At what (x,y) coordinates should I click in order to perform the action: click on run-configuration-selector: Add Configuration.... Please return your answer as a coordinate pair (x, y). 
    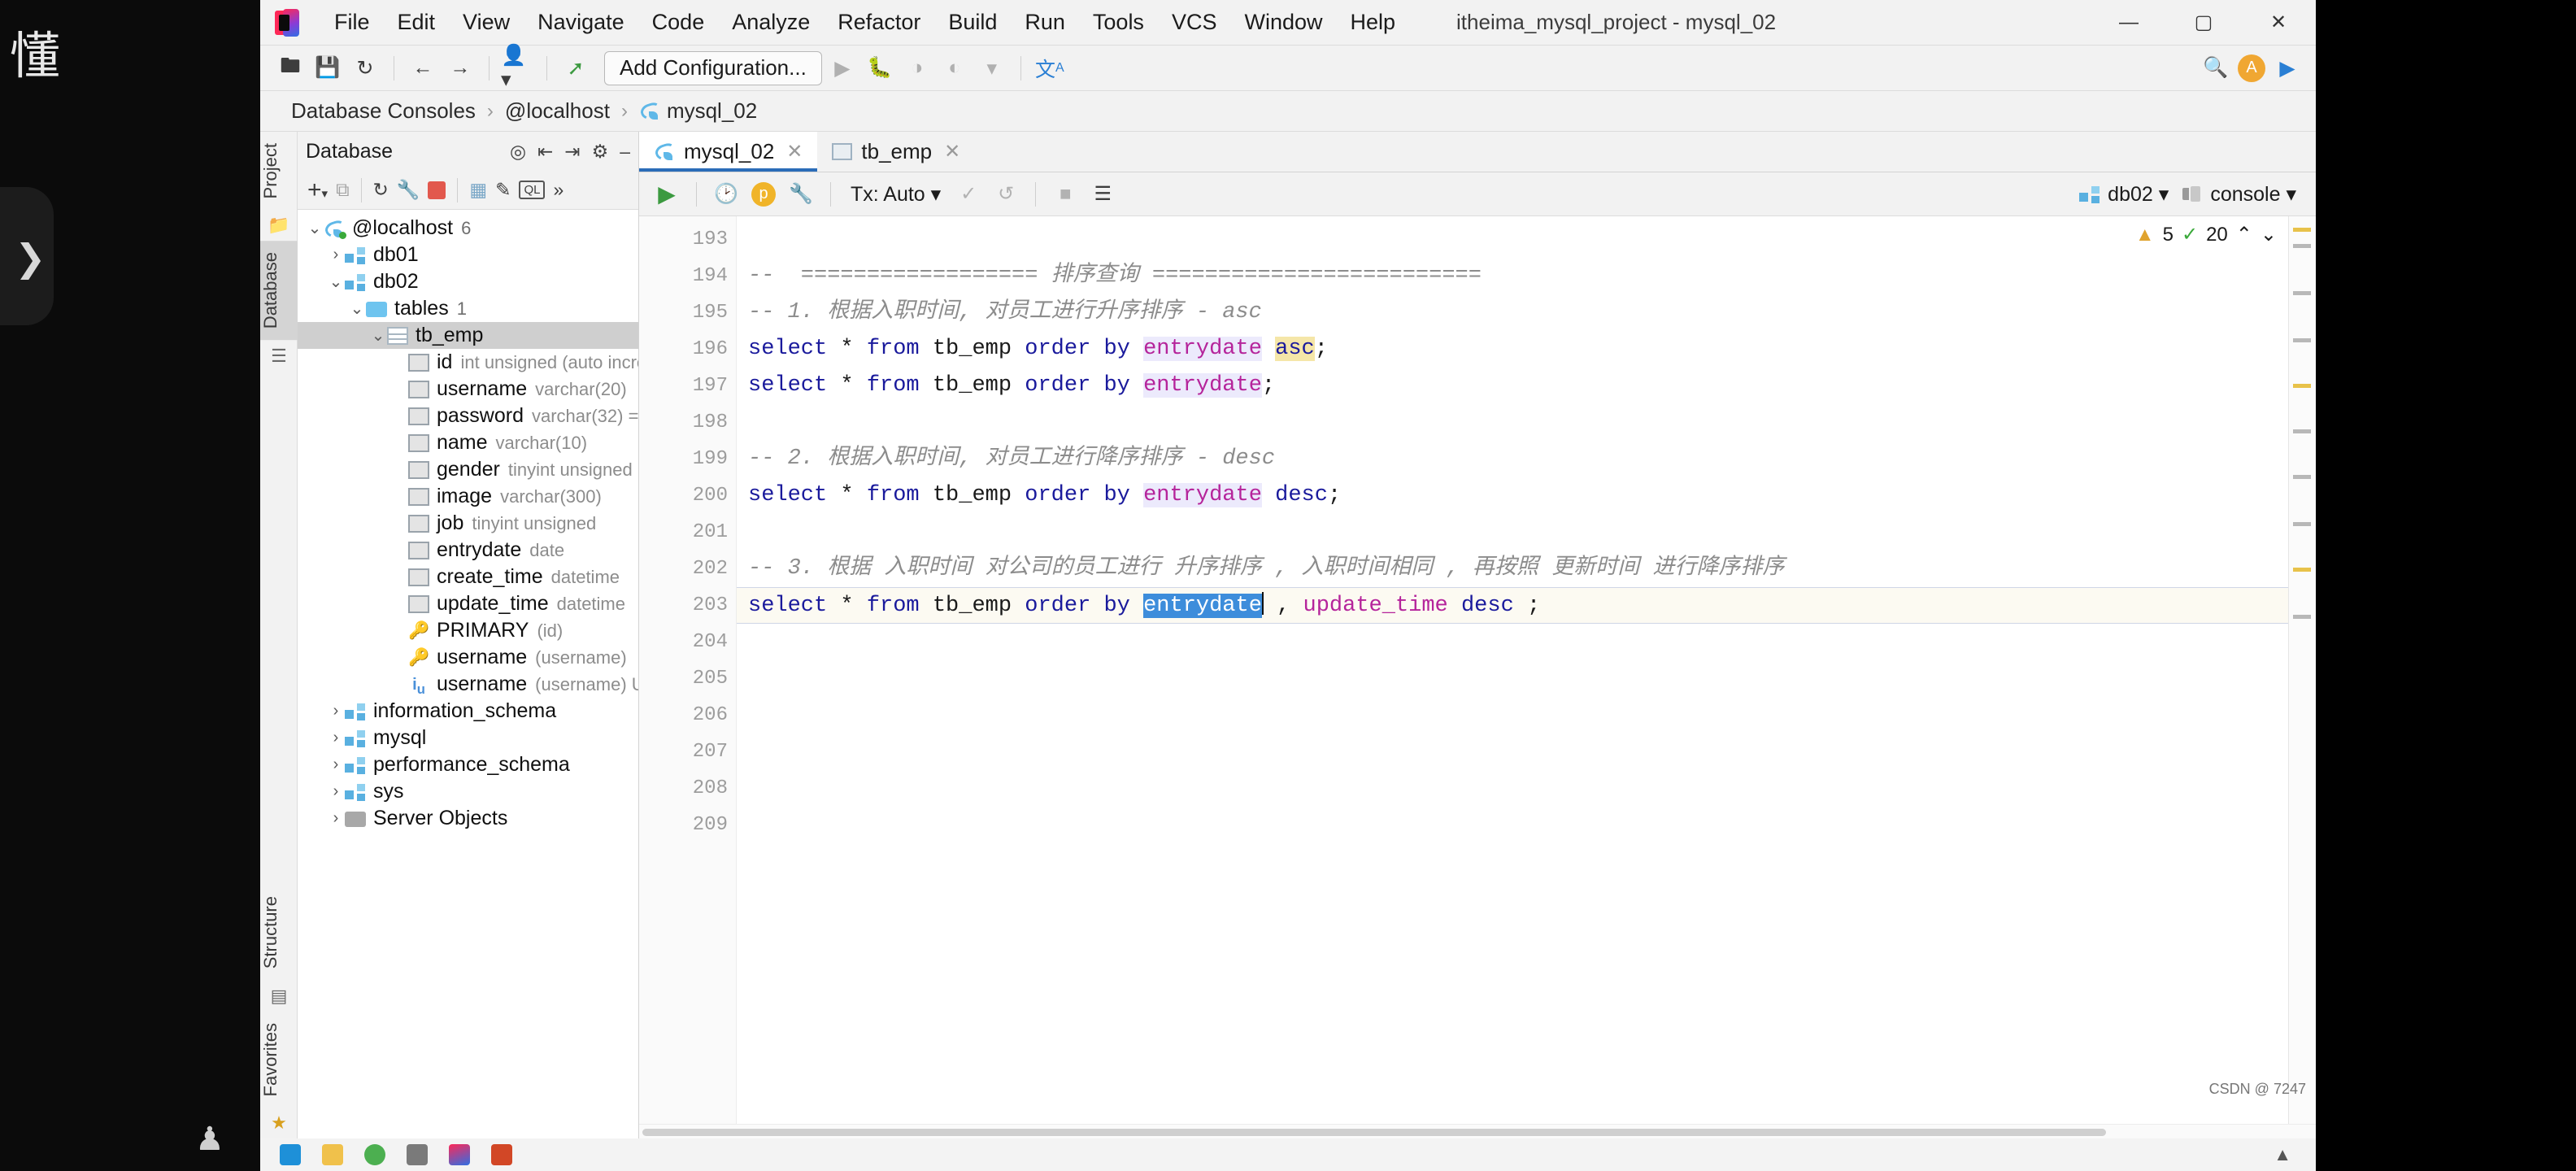
    Looking at the image, I should click on (713, 68).